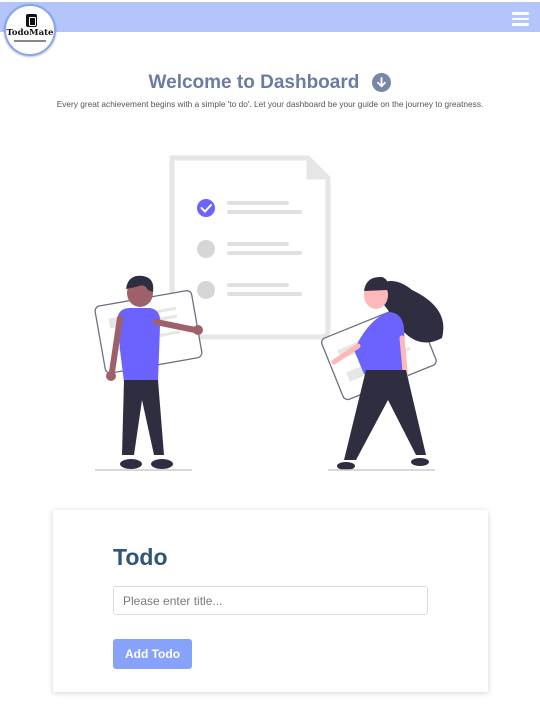 Image resolution: width=540 pixels, height=721 pixels. I want to click on hamburger-menu-icon, so click(520, 19).